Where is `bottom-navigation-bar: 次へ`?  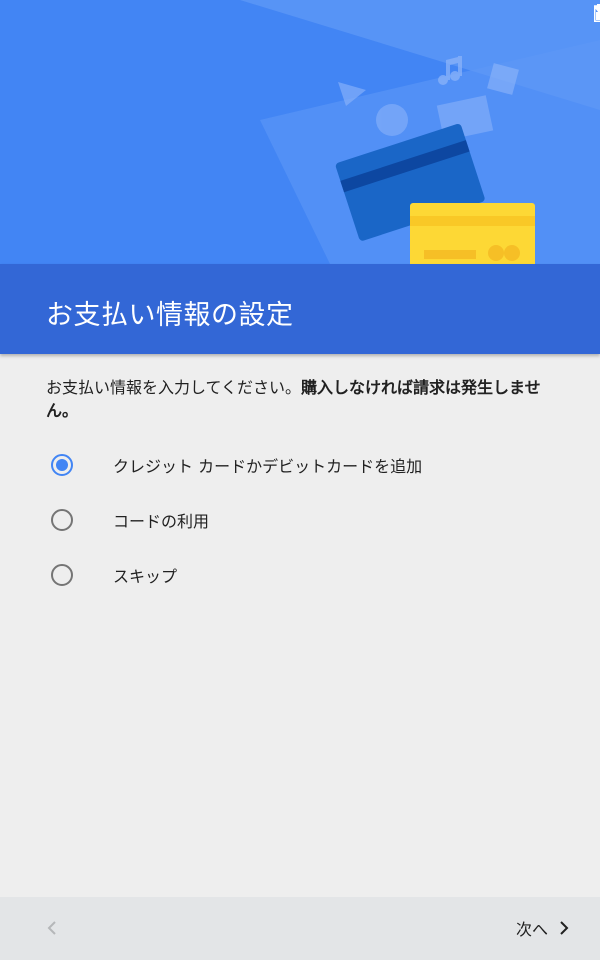
bottom-navigation-bar: 次へ is located at coordinates (300, 928).